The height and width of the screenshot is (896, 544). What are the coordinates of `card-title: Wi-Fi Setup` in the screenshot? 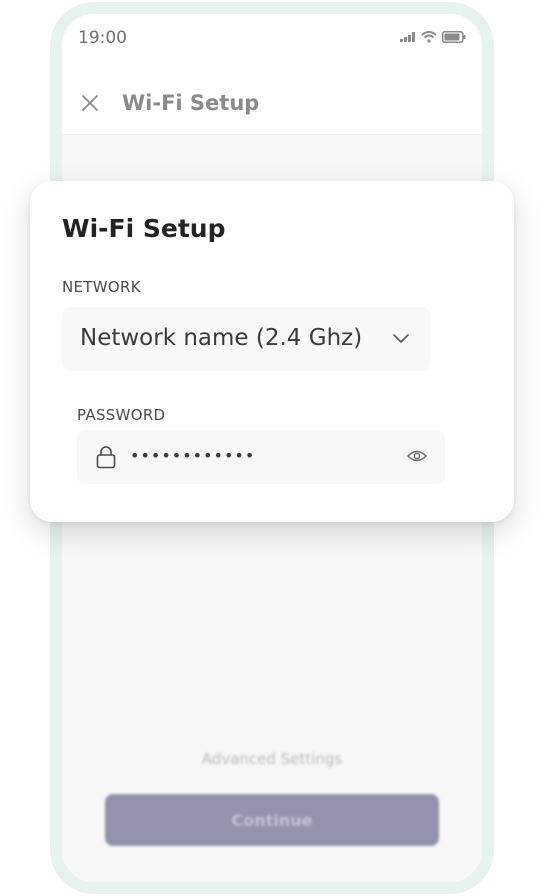 It's located at (144, 228).